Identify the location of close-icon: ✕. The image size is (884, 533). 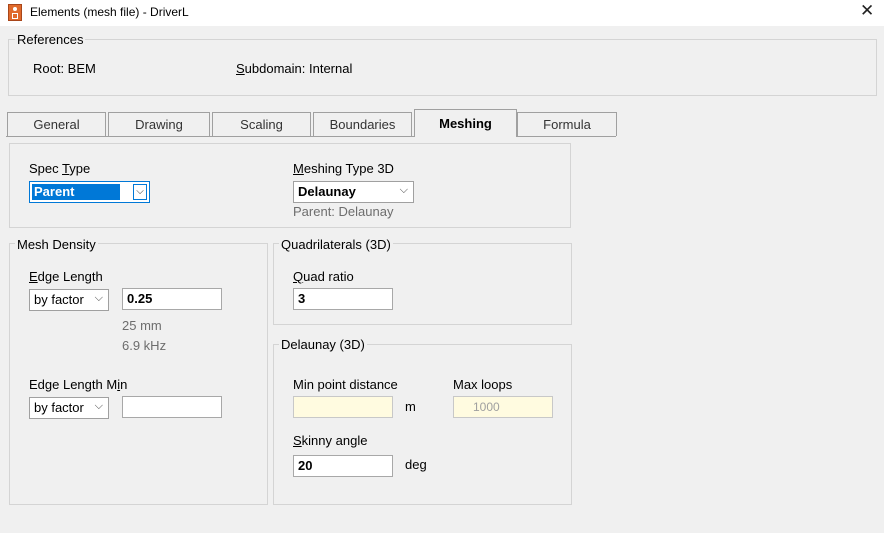
(867, 11).